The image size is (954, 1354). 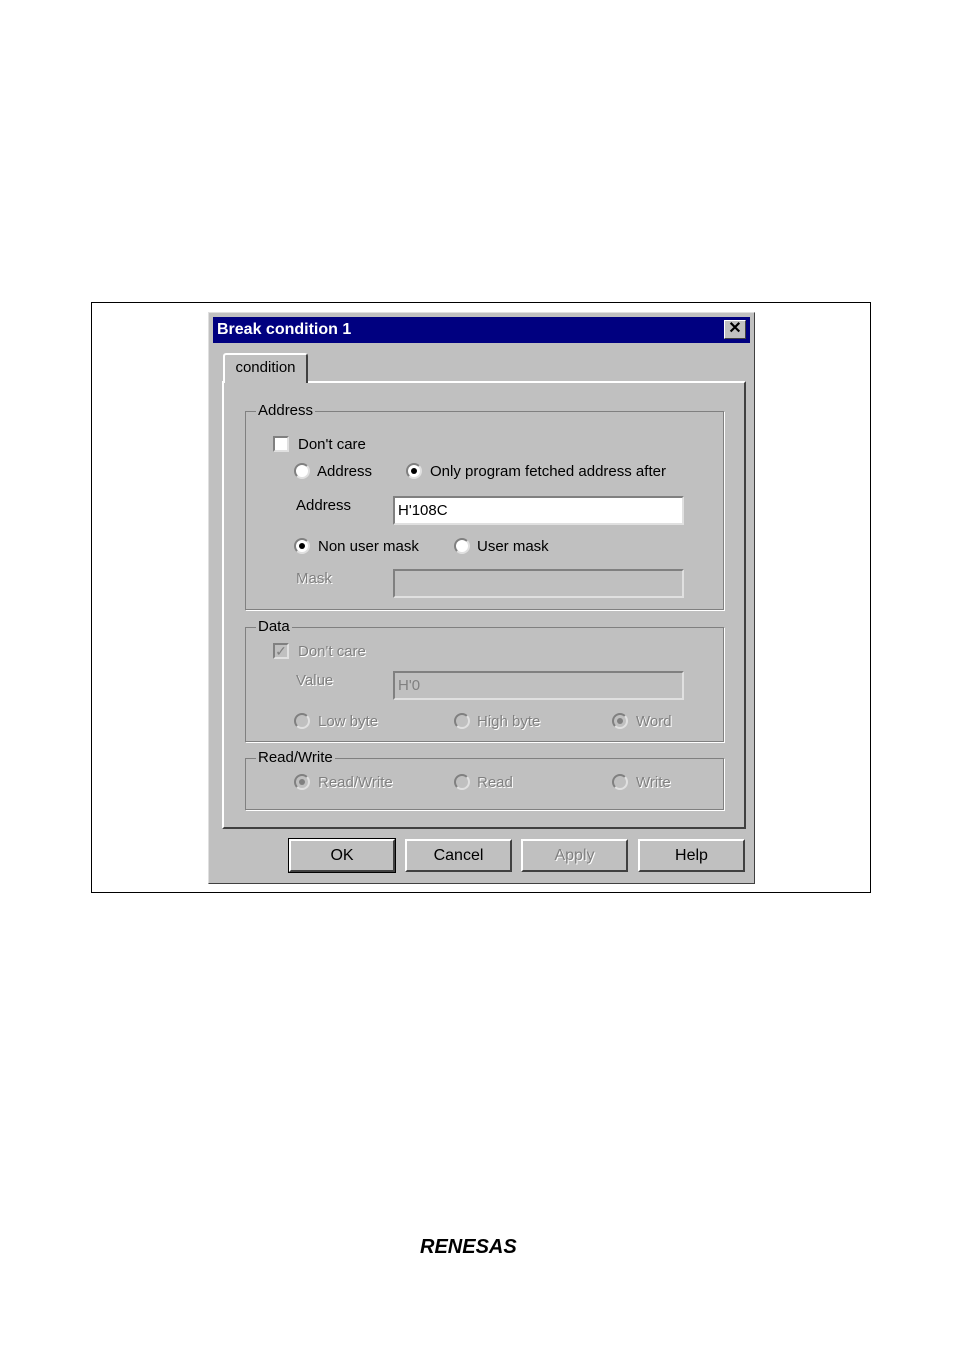 I want to click on radio-address-label: Address, so click(x=345, y=471).